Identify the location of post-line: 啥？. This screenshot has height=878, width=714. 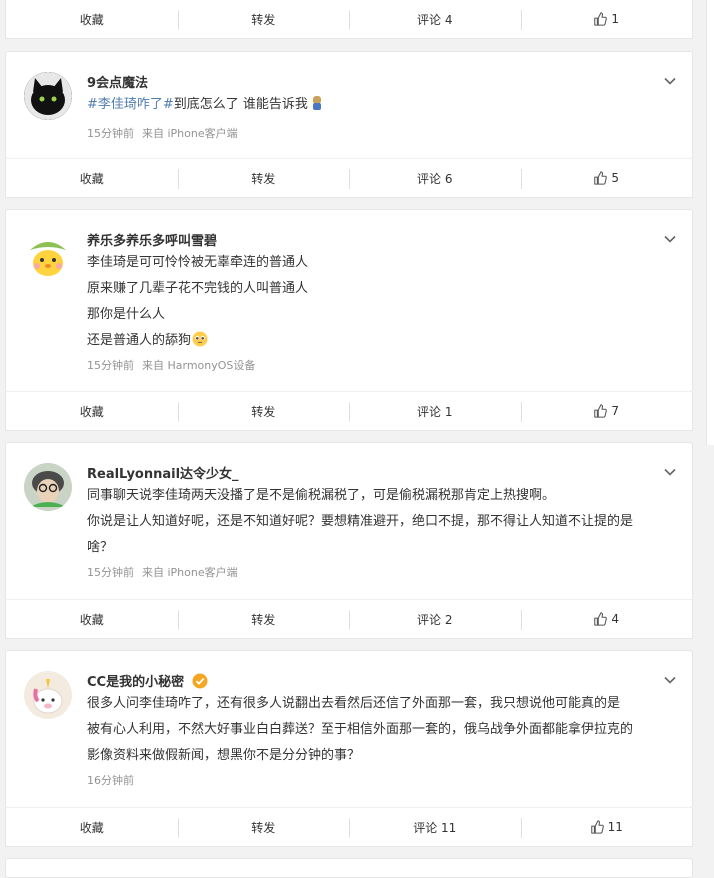
(100, 547).